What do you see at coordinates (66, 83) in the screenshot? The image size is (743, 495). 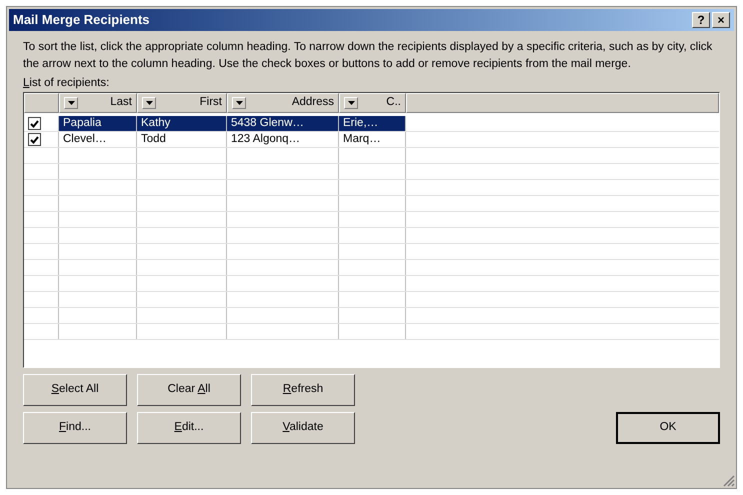 I see `list-label: List of recipients:` at bounding box center [66, 83].